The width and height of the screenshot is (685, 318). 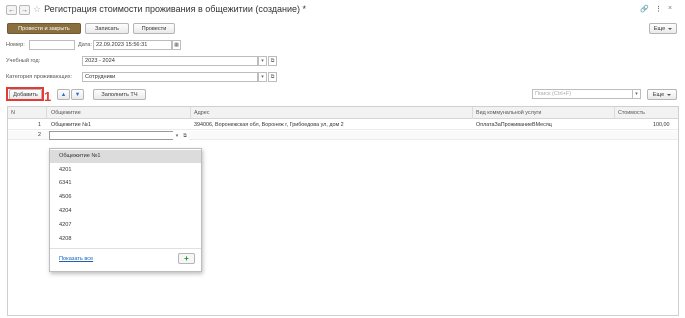 What do you see at coordinates (119, 94) in the screenshot?
I see `fill-table-button: Заполнить ТЧ` at bounding box center [119, 94].